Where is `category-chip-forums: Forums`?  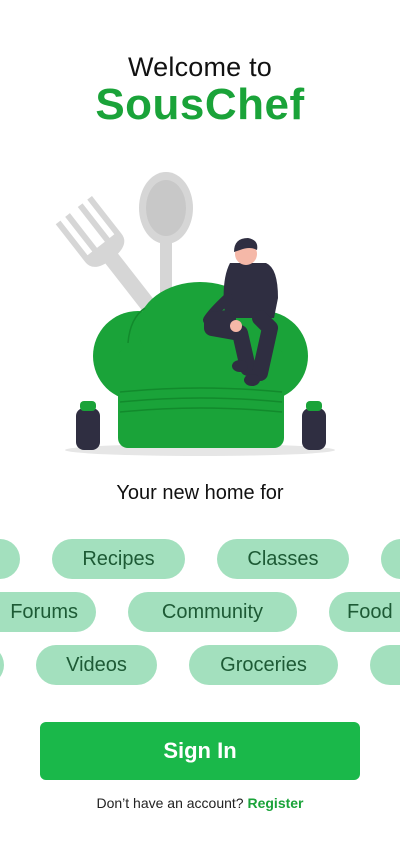 category-chip-forums: Forums is located at coordinates (48, 612).